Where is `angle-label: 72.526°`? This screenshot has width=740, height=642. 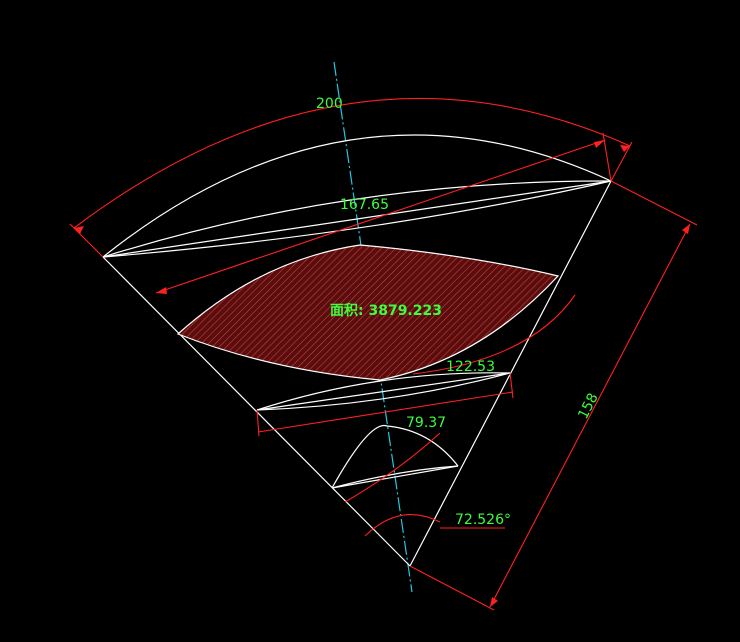 angle-label: 72.526° is located at coordinates (483, 520).